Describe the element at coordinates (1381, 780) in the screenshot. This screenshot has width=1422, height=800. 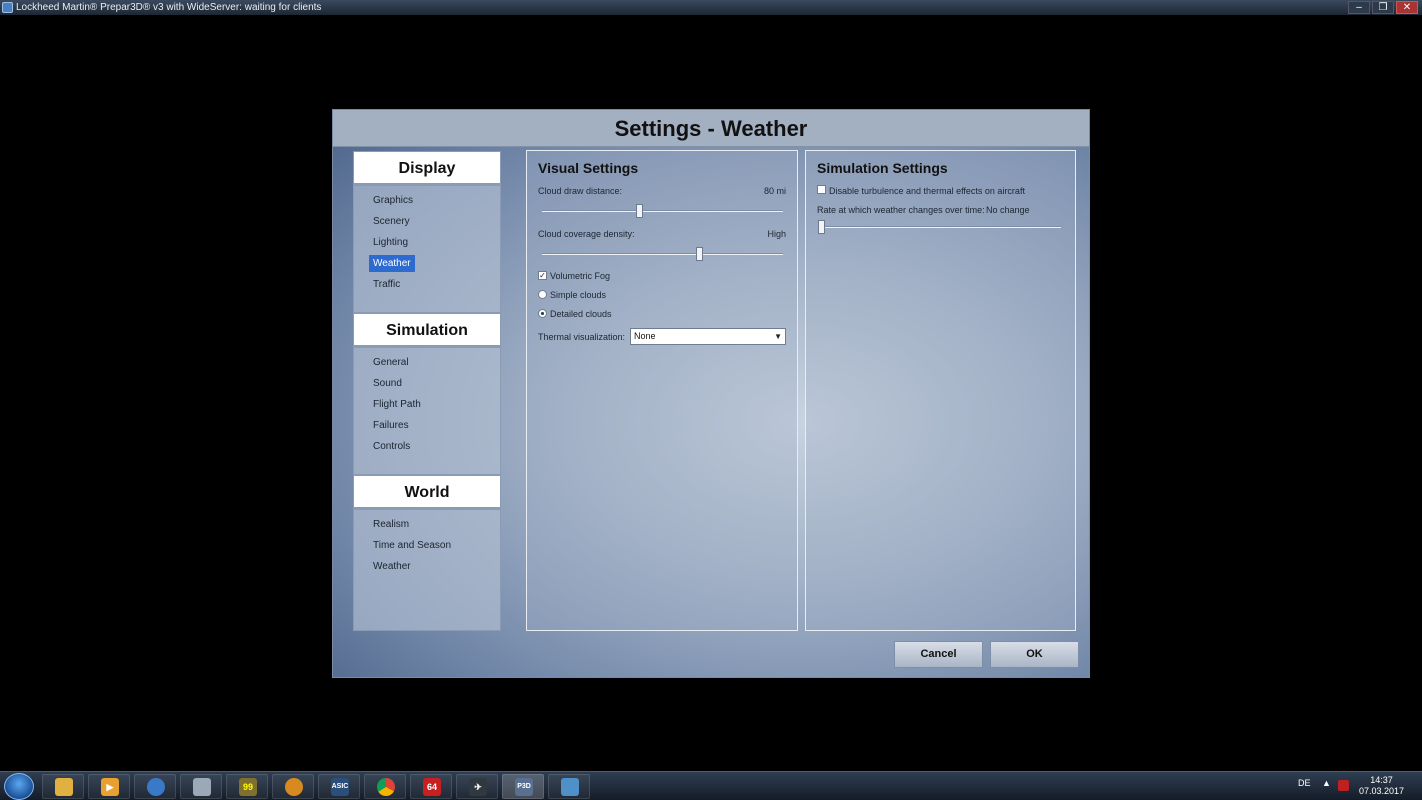
I see `clock-time: 14:37` at that location.